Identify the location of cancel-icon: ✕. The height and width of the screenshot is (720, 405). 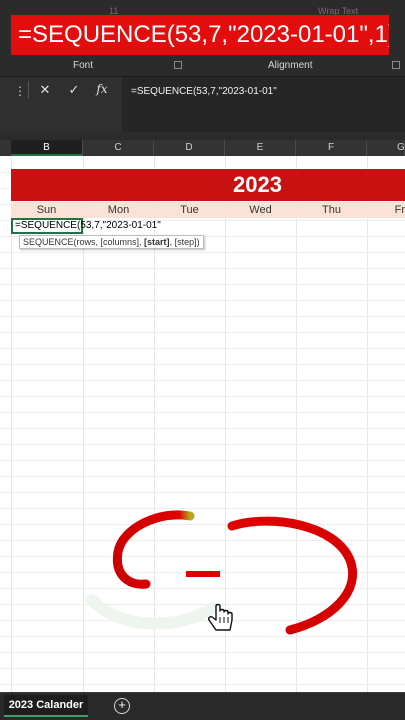
(45, 90).